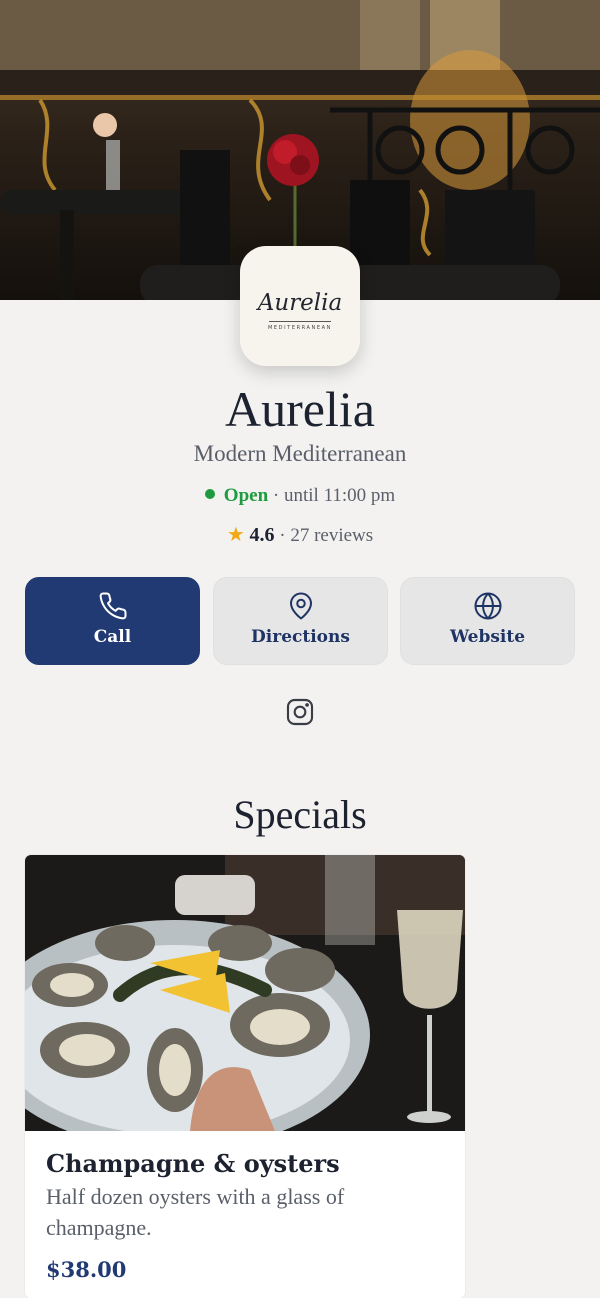 The height and width of the screenshot is (1298, 600). What do you see at coordinates (300, 712) in the screenshot?
I see `instagram-icon` at bounding box center [300, 712].